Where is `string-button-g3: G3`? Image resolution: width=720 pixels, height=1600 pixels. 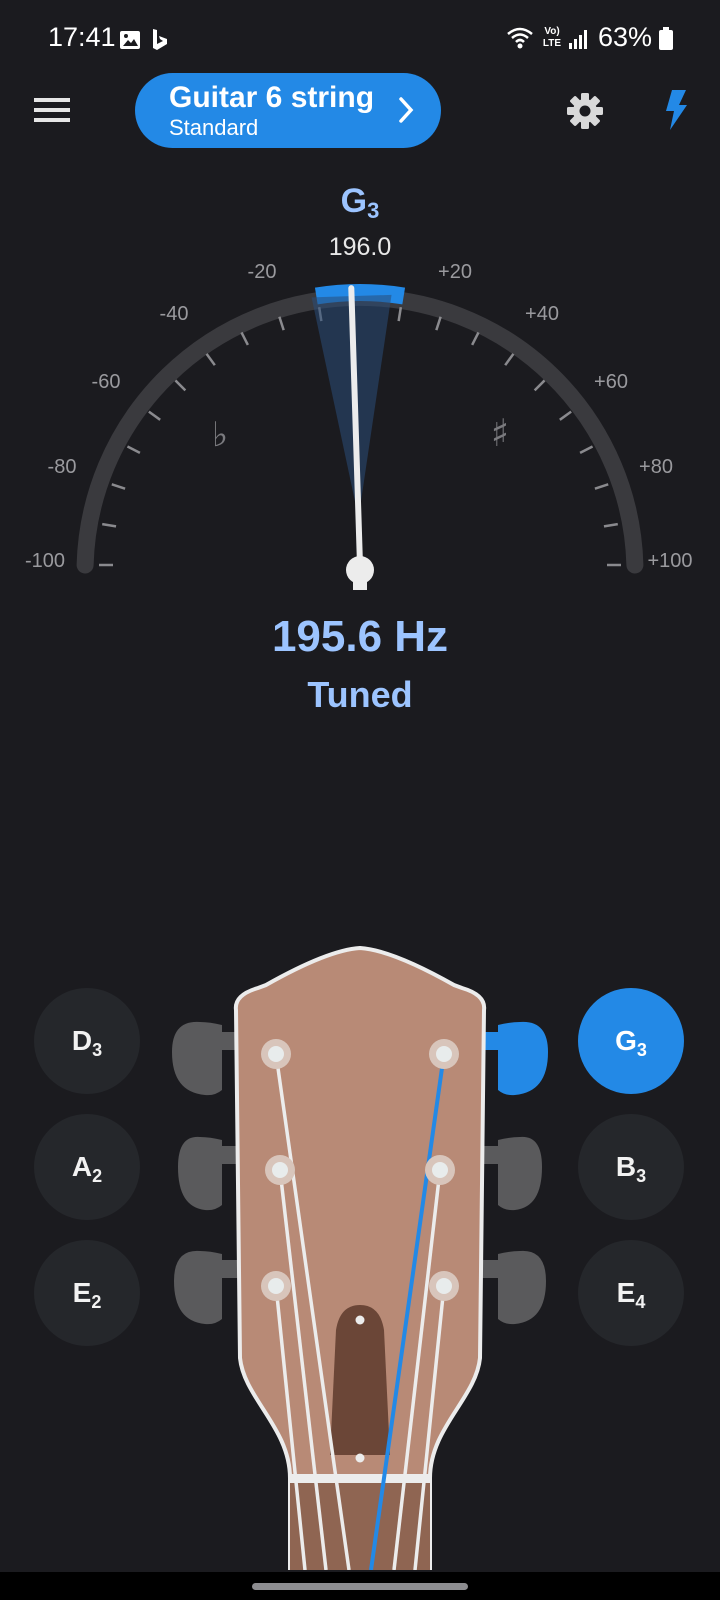 string-button-g3: G3 is located at coordinates (631, 1041).